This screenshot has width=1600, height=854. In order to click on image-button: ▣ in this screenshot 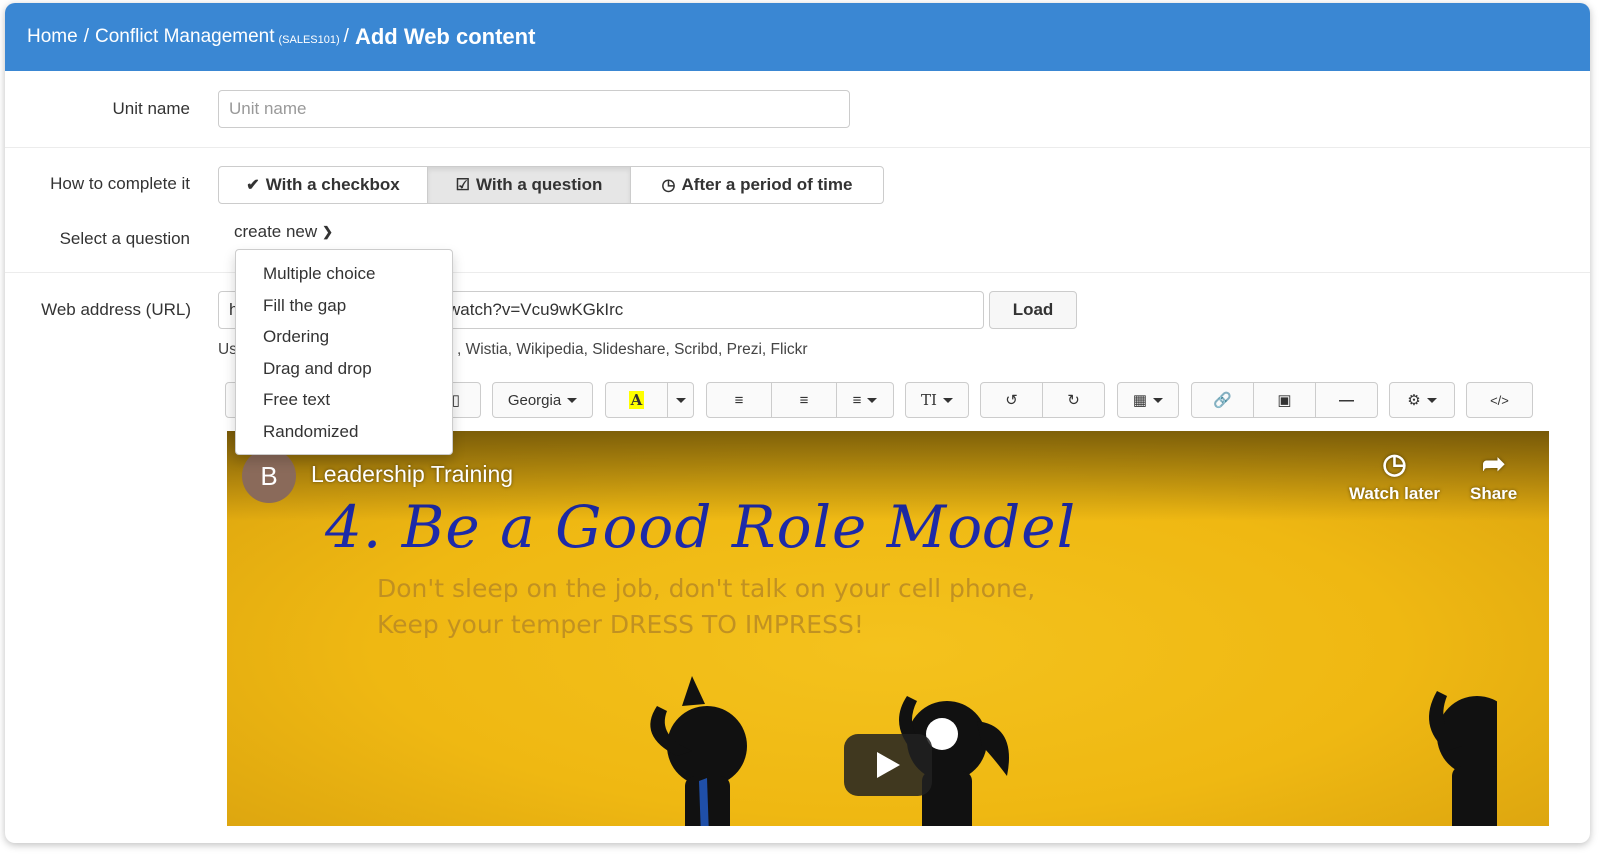, I will do `click(1284, 400)`.